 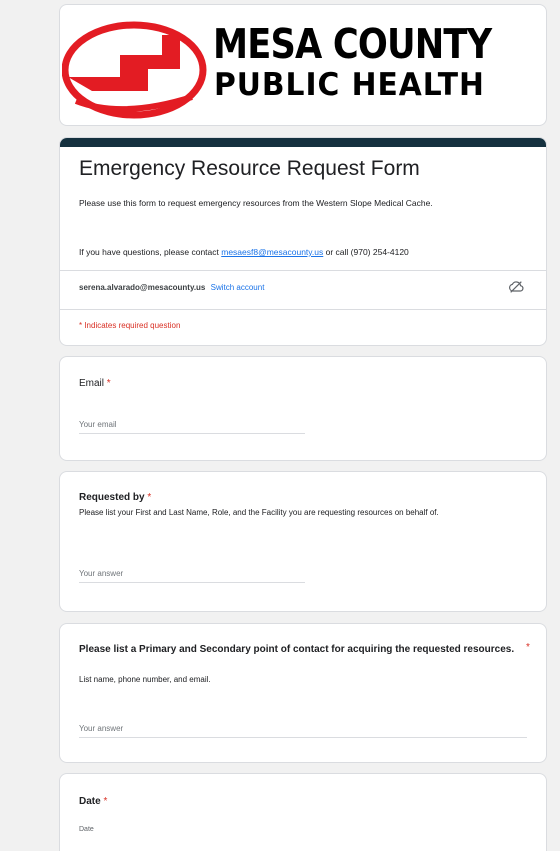 I want to click on logo-title-line1: MESA COUNTY, so click(x=352, y=44).